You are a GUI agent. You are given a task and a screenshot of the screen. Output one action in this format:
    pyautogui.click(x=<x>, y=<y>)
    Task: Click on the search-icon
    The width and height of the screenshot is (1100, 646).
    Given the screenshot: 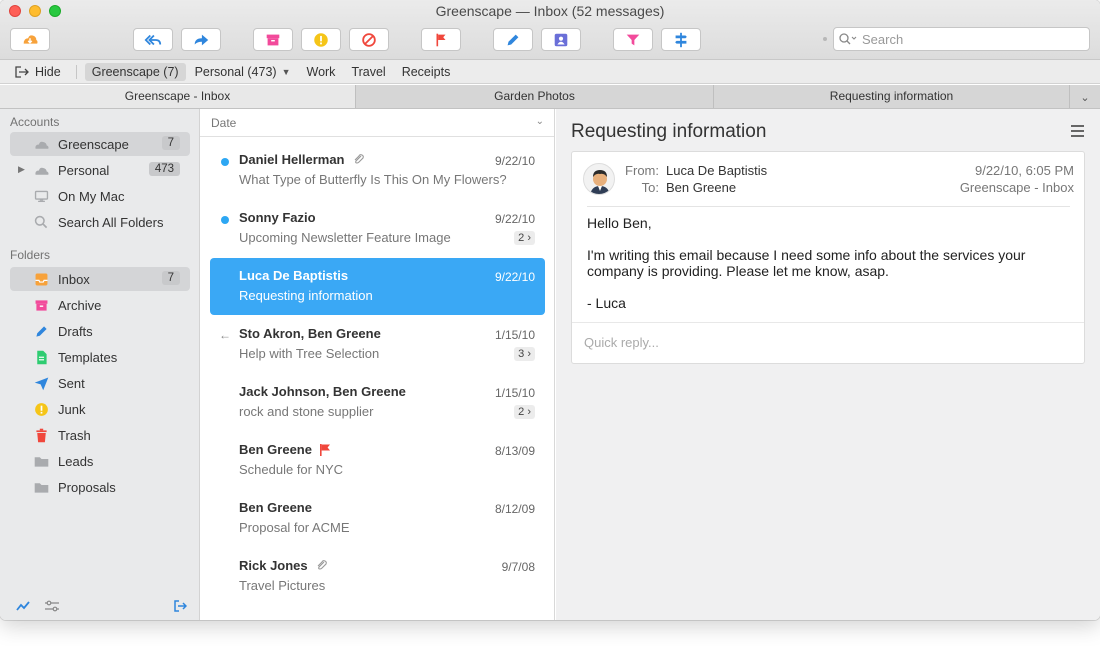 What is the action you would take?
    pyautogui.click(x=848, y=39)
    